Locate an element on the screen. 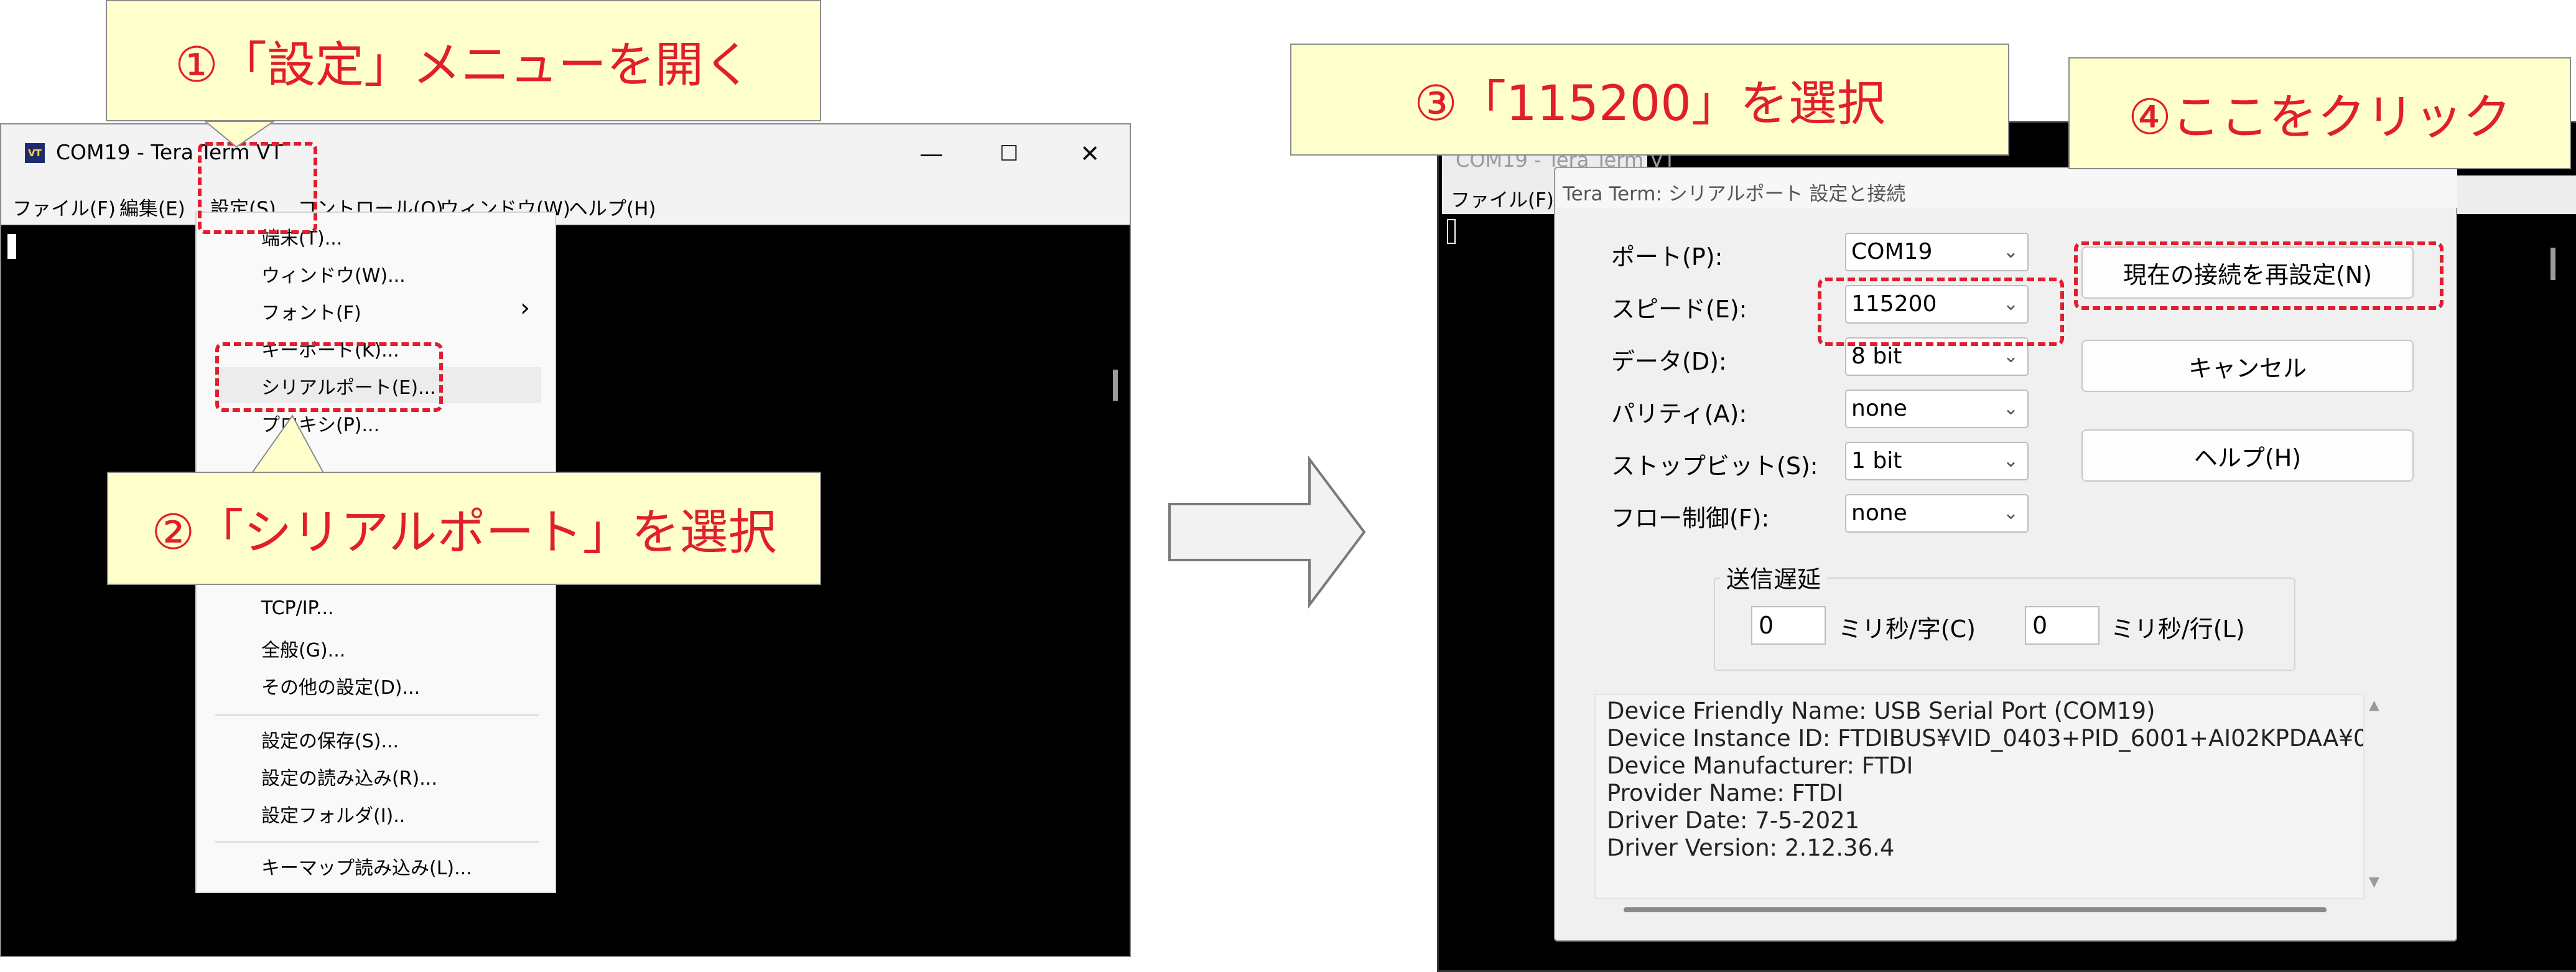 The image size is (2576, 972). port-select: COM19 ⌄ is located at coordinates (1937, 252).